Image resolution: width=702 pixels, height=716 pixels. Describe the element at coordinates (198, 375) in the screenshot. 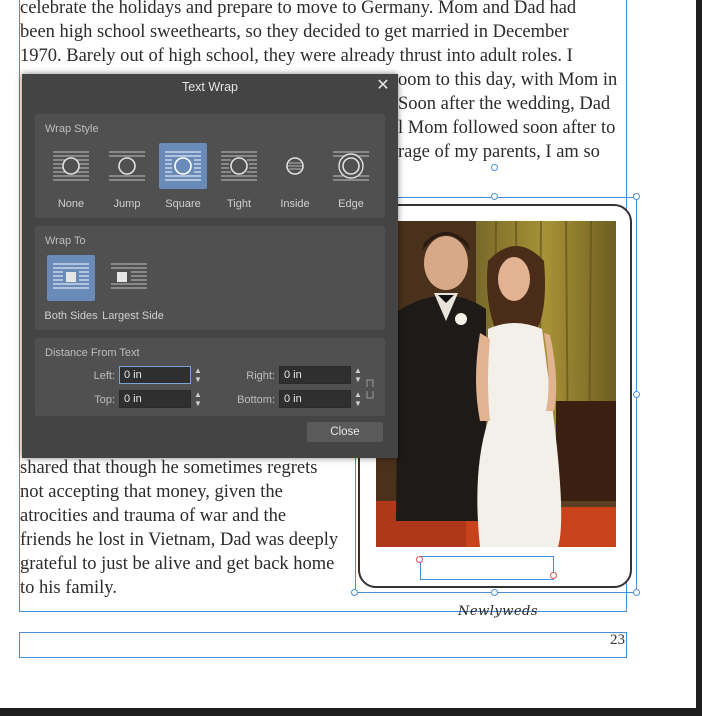

I see `left-stepper-icon: ▲ ▼` at that location.